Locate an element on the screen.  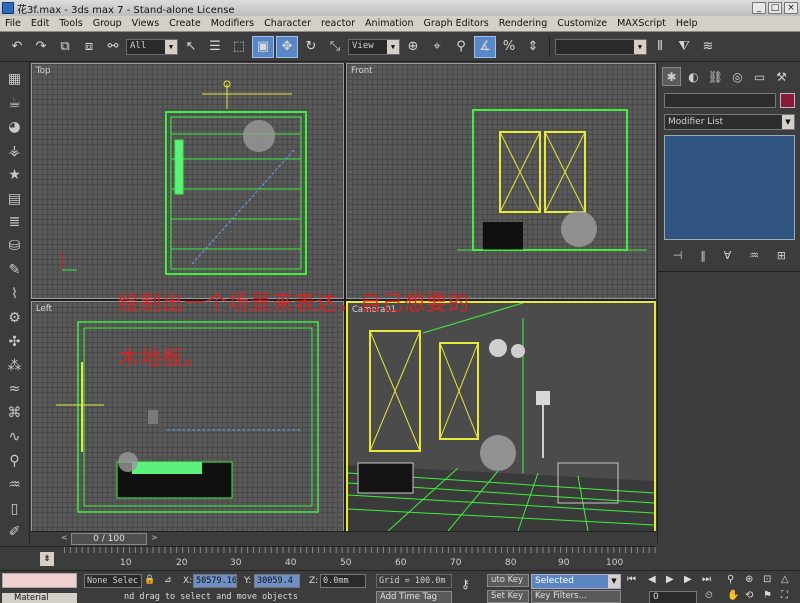
teapot-icon: ☕ is located at coordinates (15, 103).